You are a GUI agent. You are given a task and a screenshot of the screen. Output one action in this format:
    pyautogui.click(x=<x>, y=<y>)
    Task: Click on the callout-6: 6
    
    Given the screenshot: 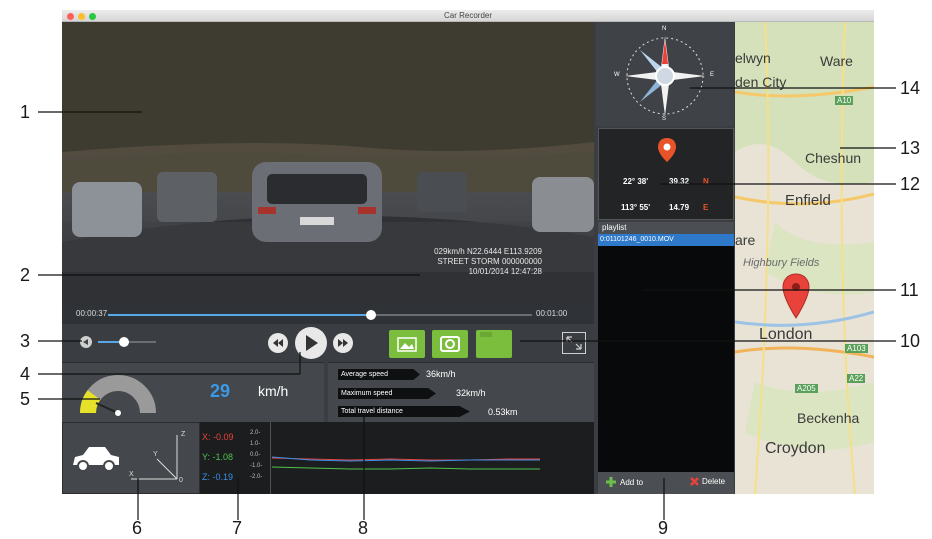 What is the action you would take?
    pyautogui.click(x=137, y=528)
    